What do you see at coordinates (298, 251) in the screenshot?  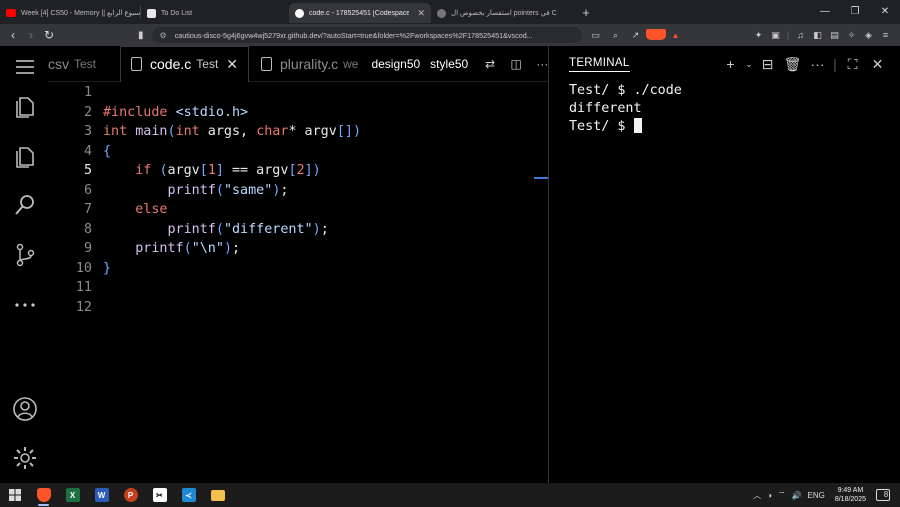 I see `code-line: 9 printf("\n");` at bounding box center [298, 251].